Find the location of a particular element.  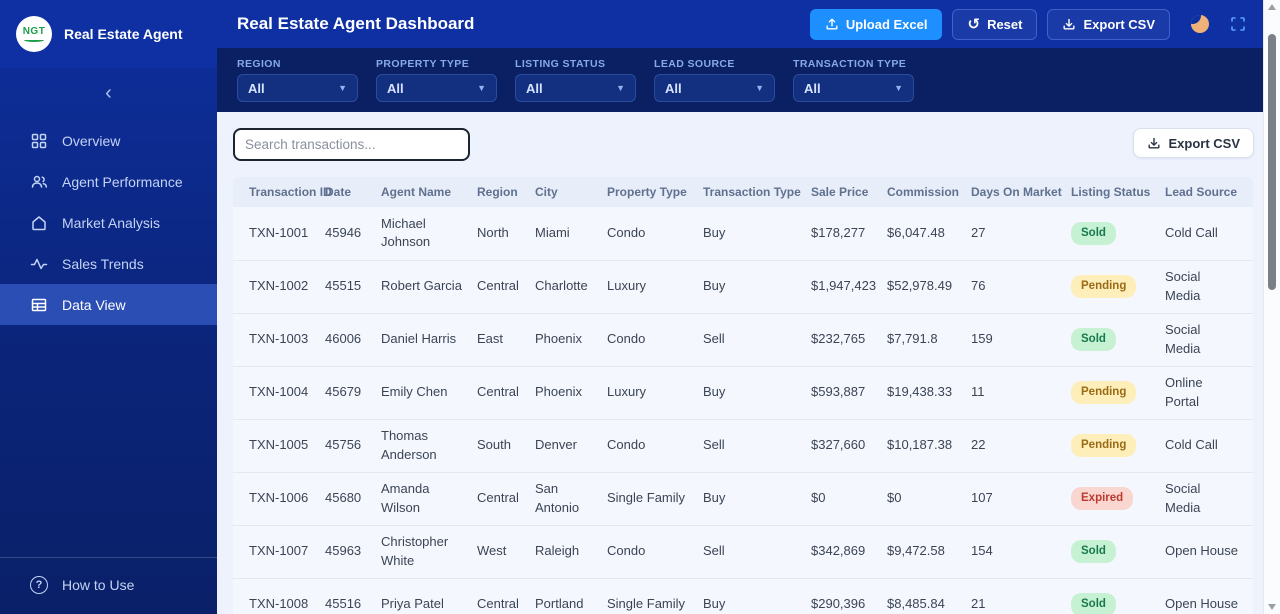

column-header: Date is located at coordinates (353, 192).